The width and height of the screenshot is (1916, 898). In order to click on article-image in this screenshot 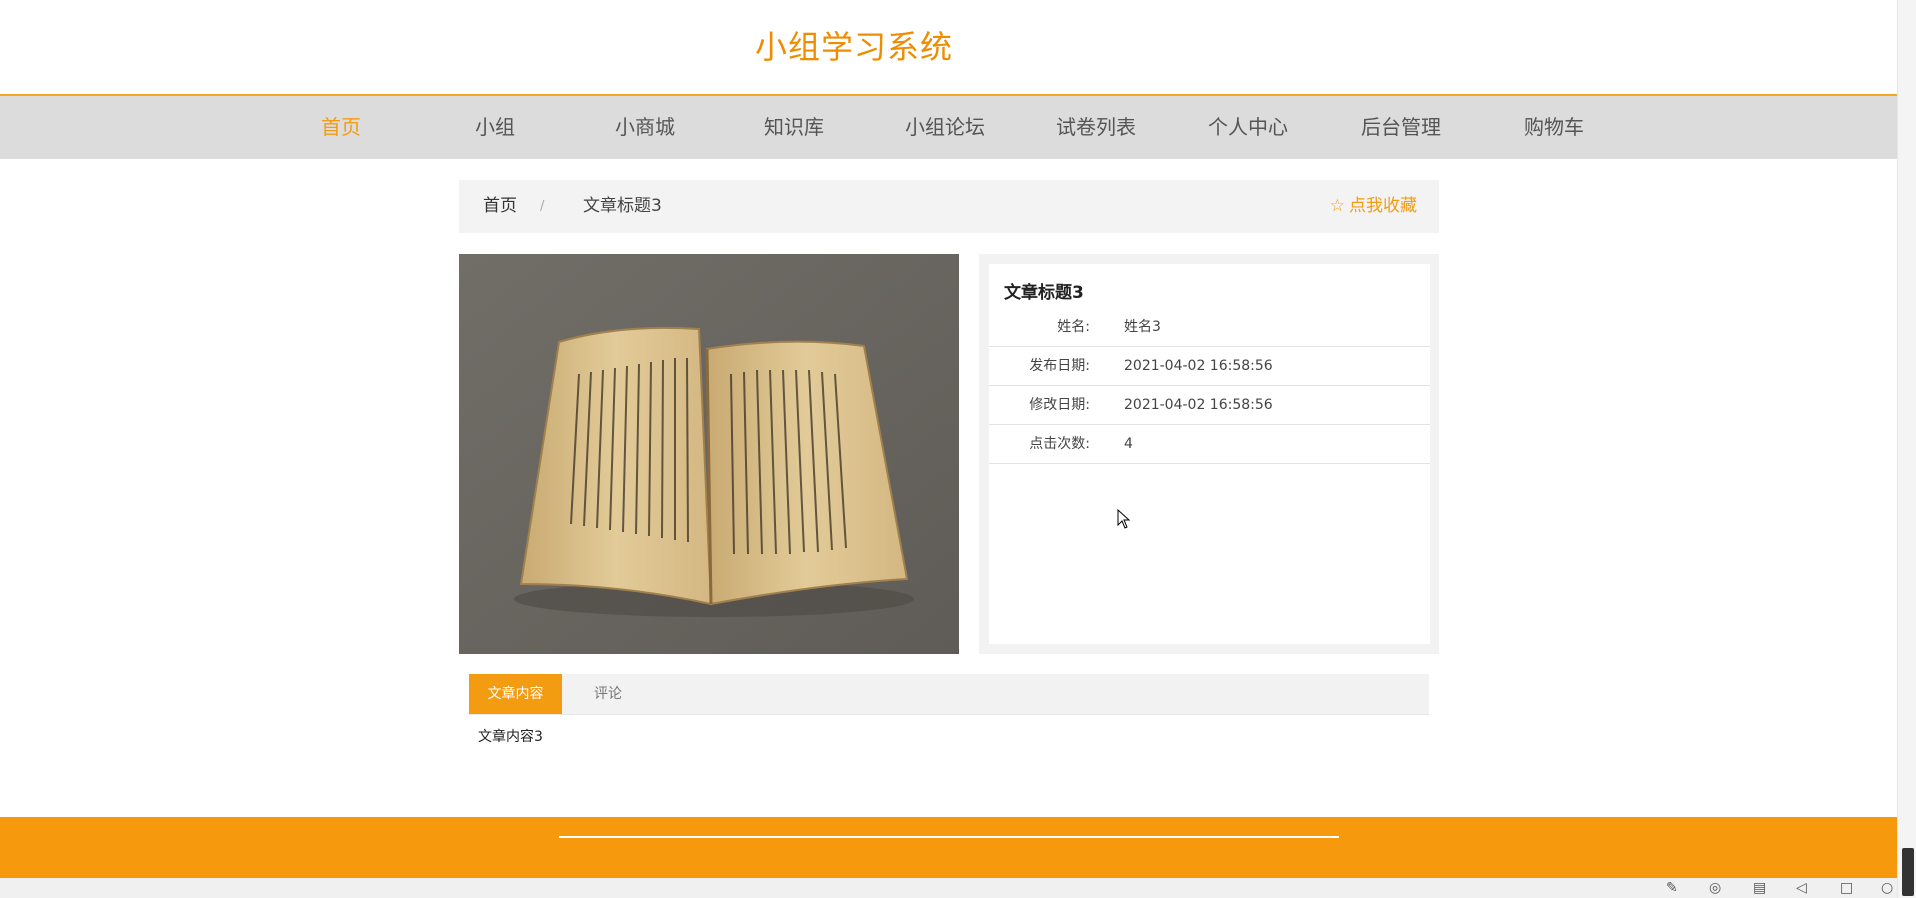, I will do `click(709, 454)`.